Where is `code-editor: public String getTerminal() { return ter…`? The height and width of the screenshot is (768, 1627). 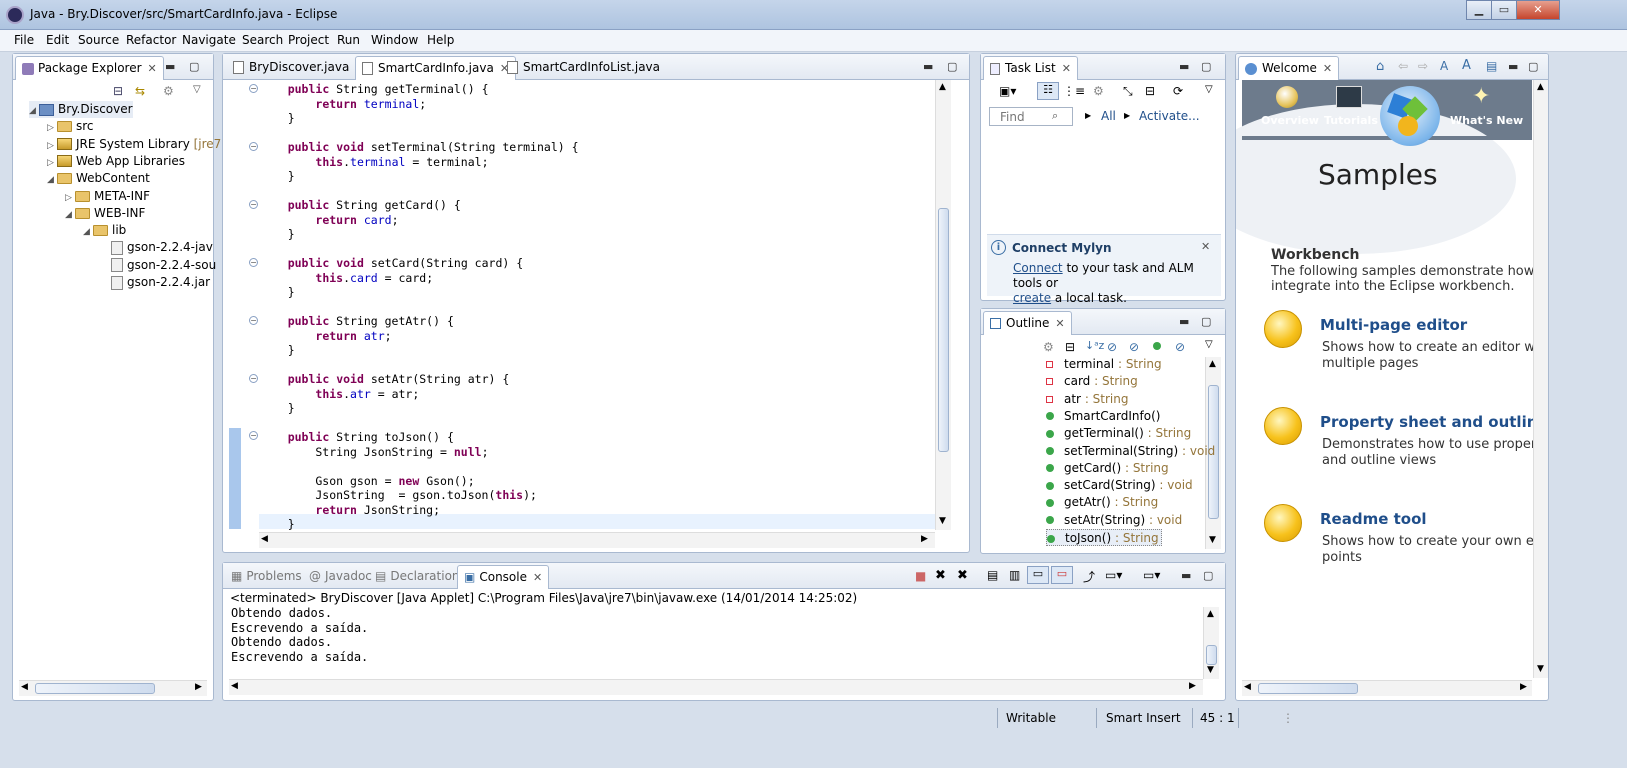
code-editor: public String getTerminal() { return ter… is located at coordinates (419, 307).